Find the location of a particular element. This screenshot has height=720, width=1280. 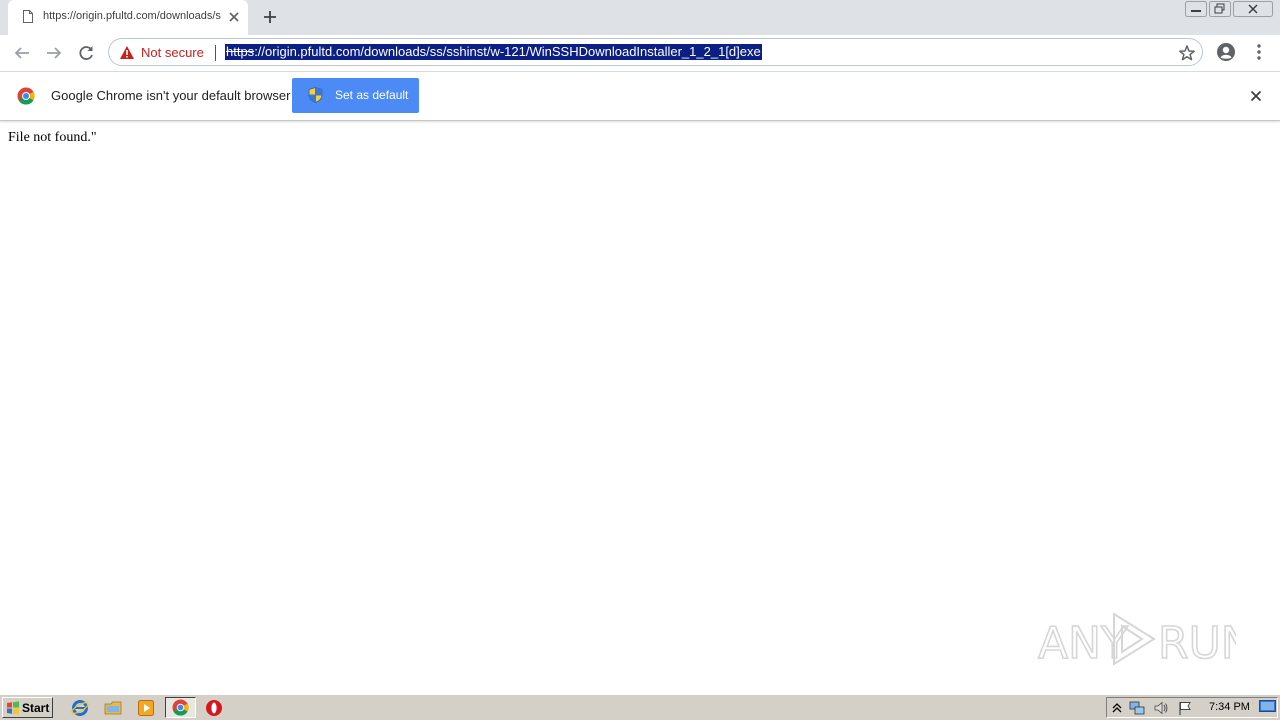

chrome-logo-icon is located at coordinates (26, 96).